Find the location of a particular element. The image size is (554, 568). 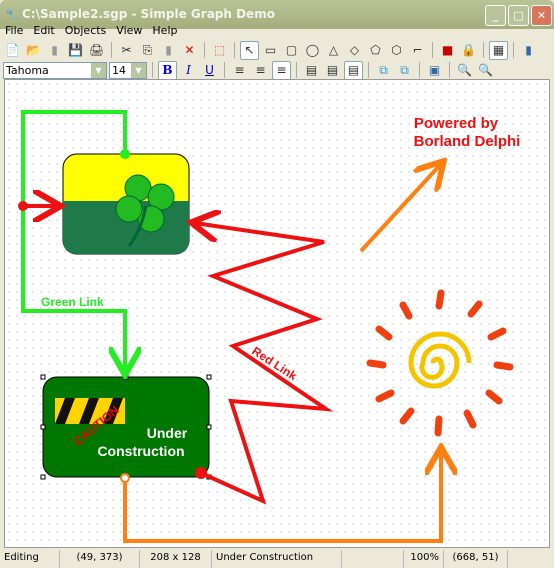

status-zoom: 100% is located at coordinates (424, 559).